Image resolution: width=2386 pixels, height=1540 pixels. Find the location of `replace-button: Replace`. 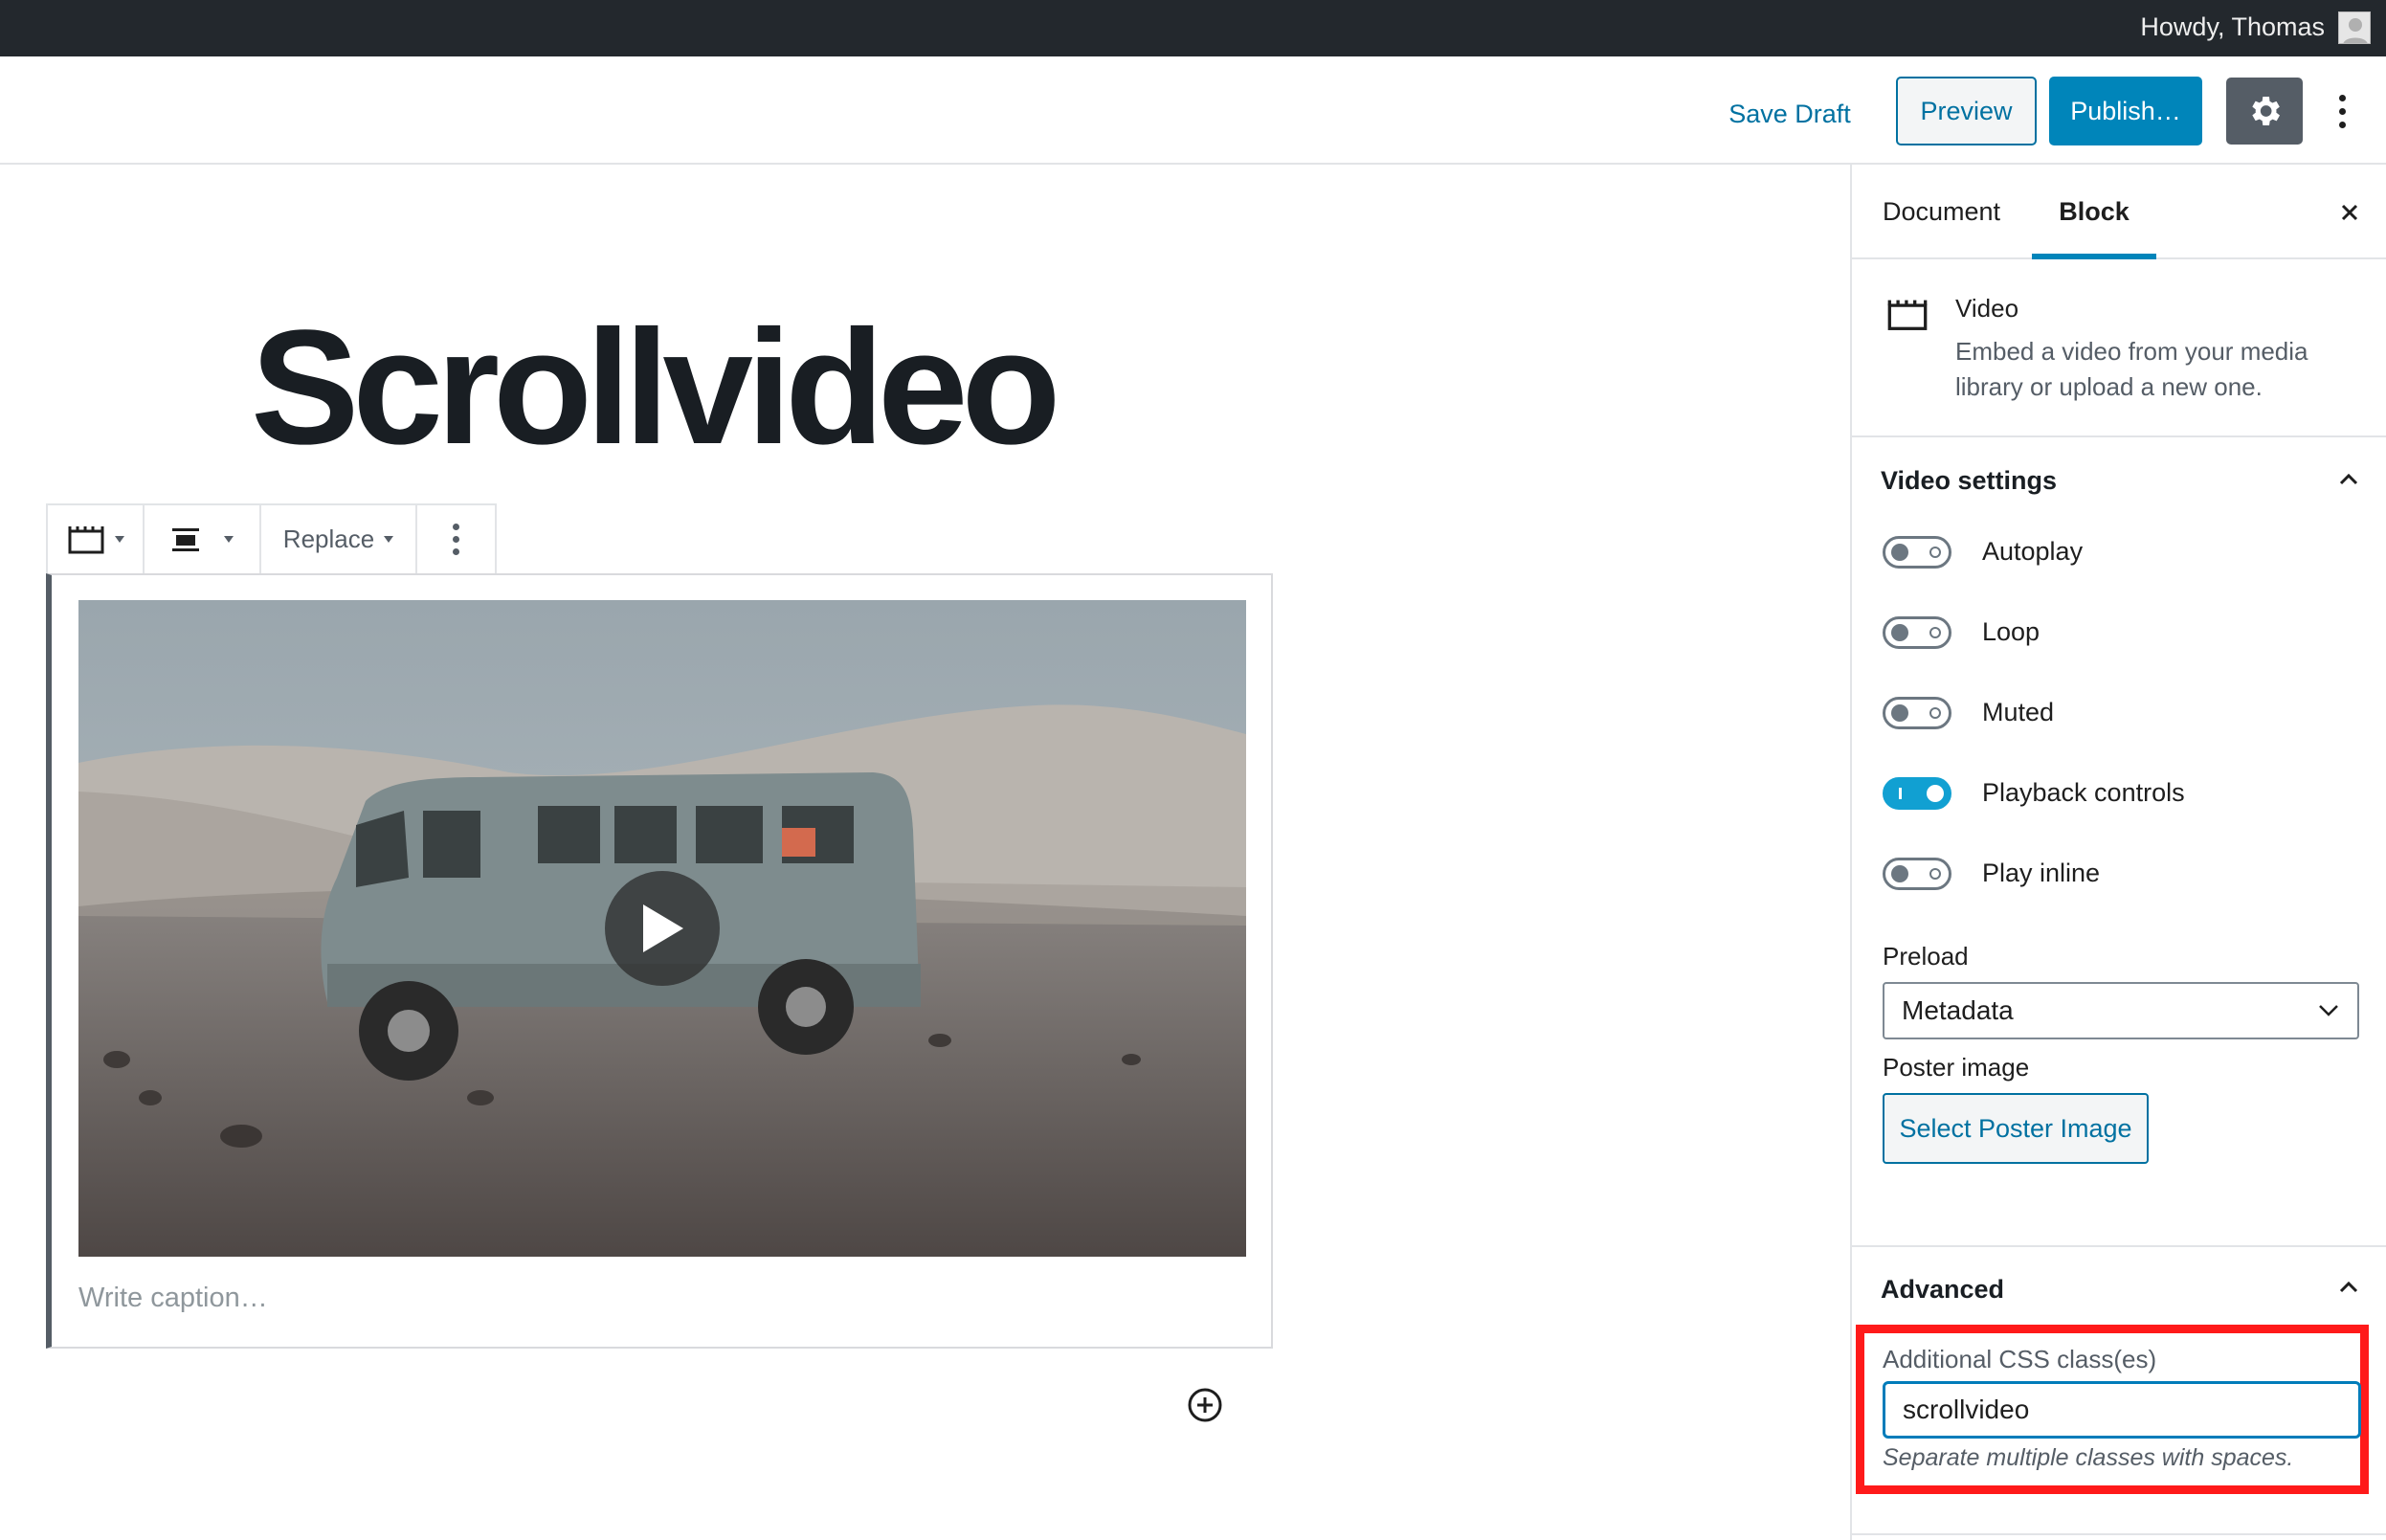

replace-button: Replace is located at coordinates (339, 539).